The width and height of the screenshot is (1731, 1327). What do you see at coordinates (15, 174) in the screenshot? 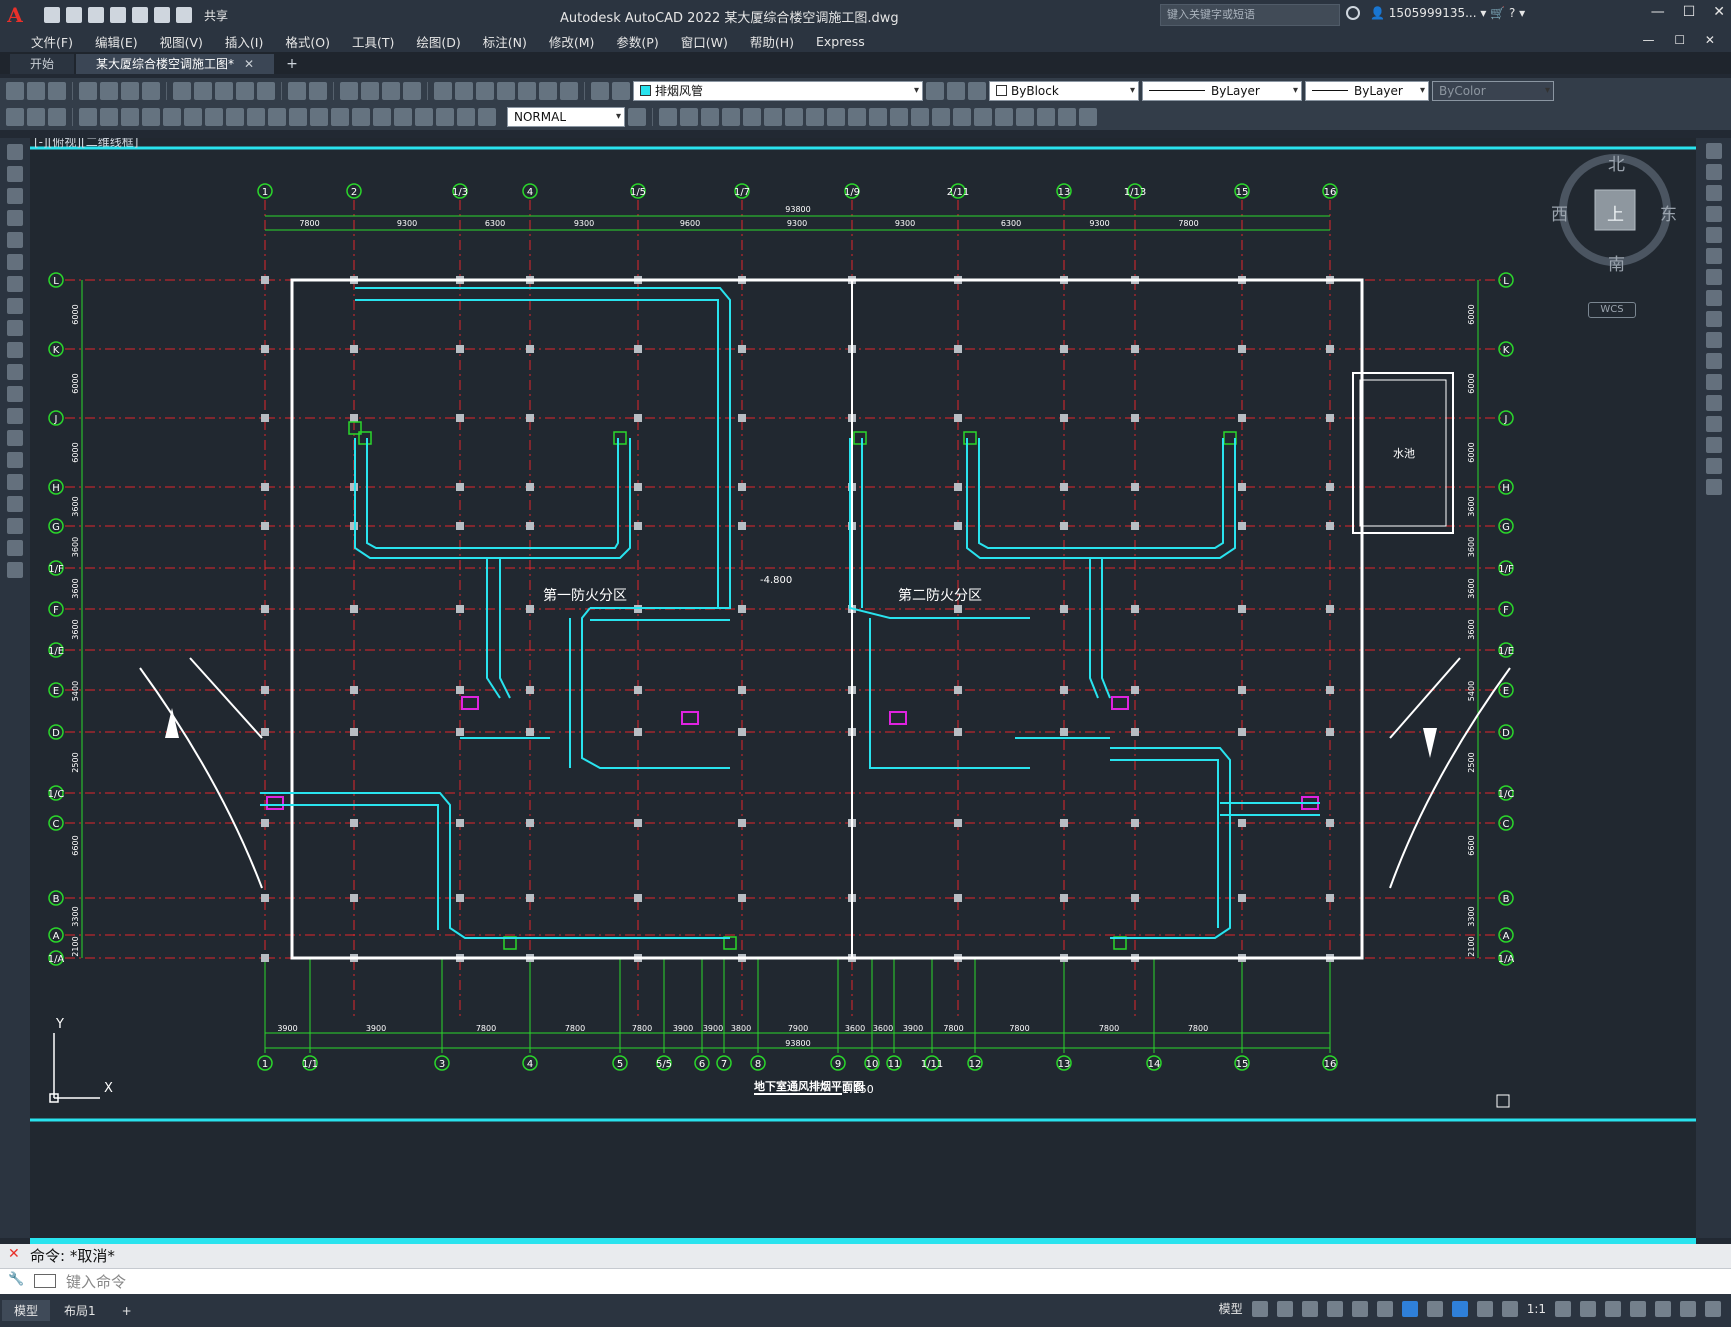
I see `construction-line-icon` at bounding box center [15, 174].